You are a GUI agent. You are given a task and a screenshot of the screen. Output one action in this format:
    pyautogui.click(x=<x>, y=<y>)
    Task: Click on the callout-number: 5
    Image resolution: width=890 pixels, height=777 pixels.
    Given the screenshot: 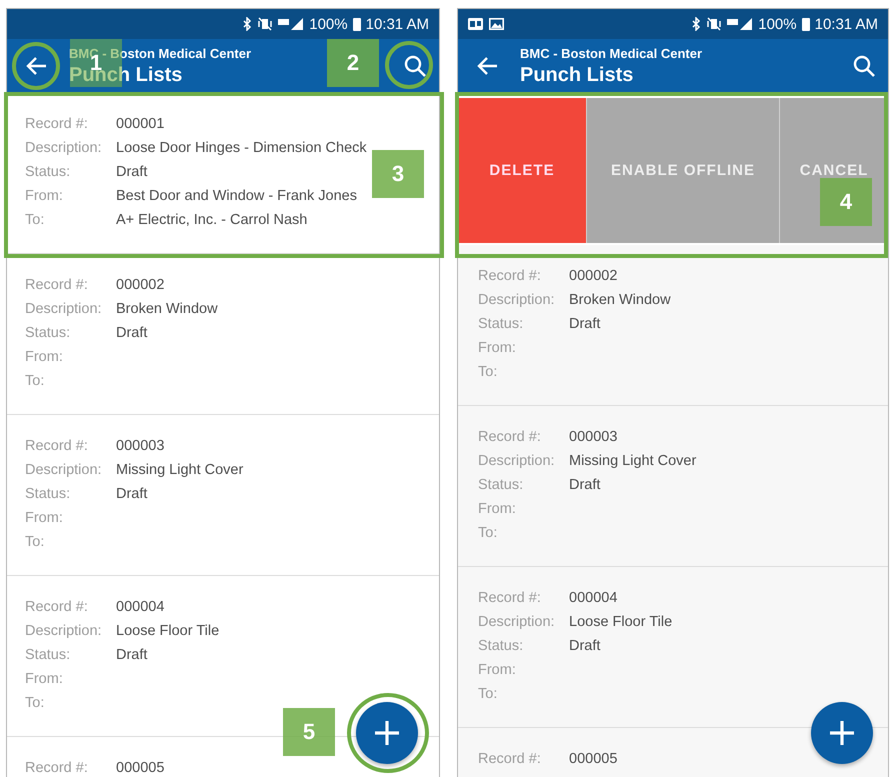 What is the action you would take?
    pyautogui.click(x=309, y=732)
    